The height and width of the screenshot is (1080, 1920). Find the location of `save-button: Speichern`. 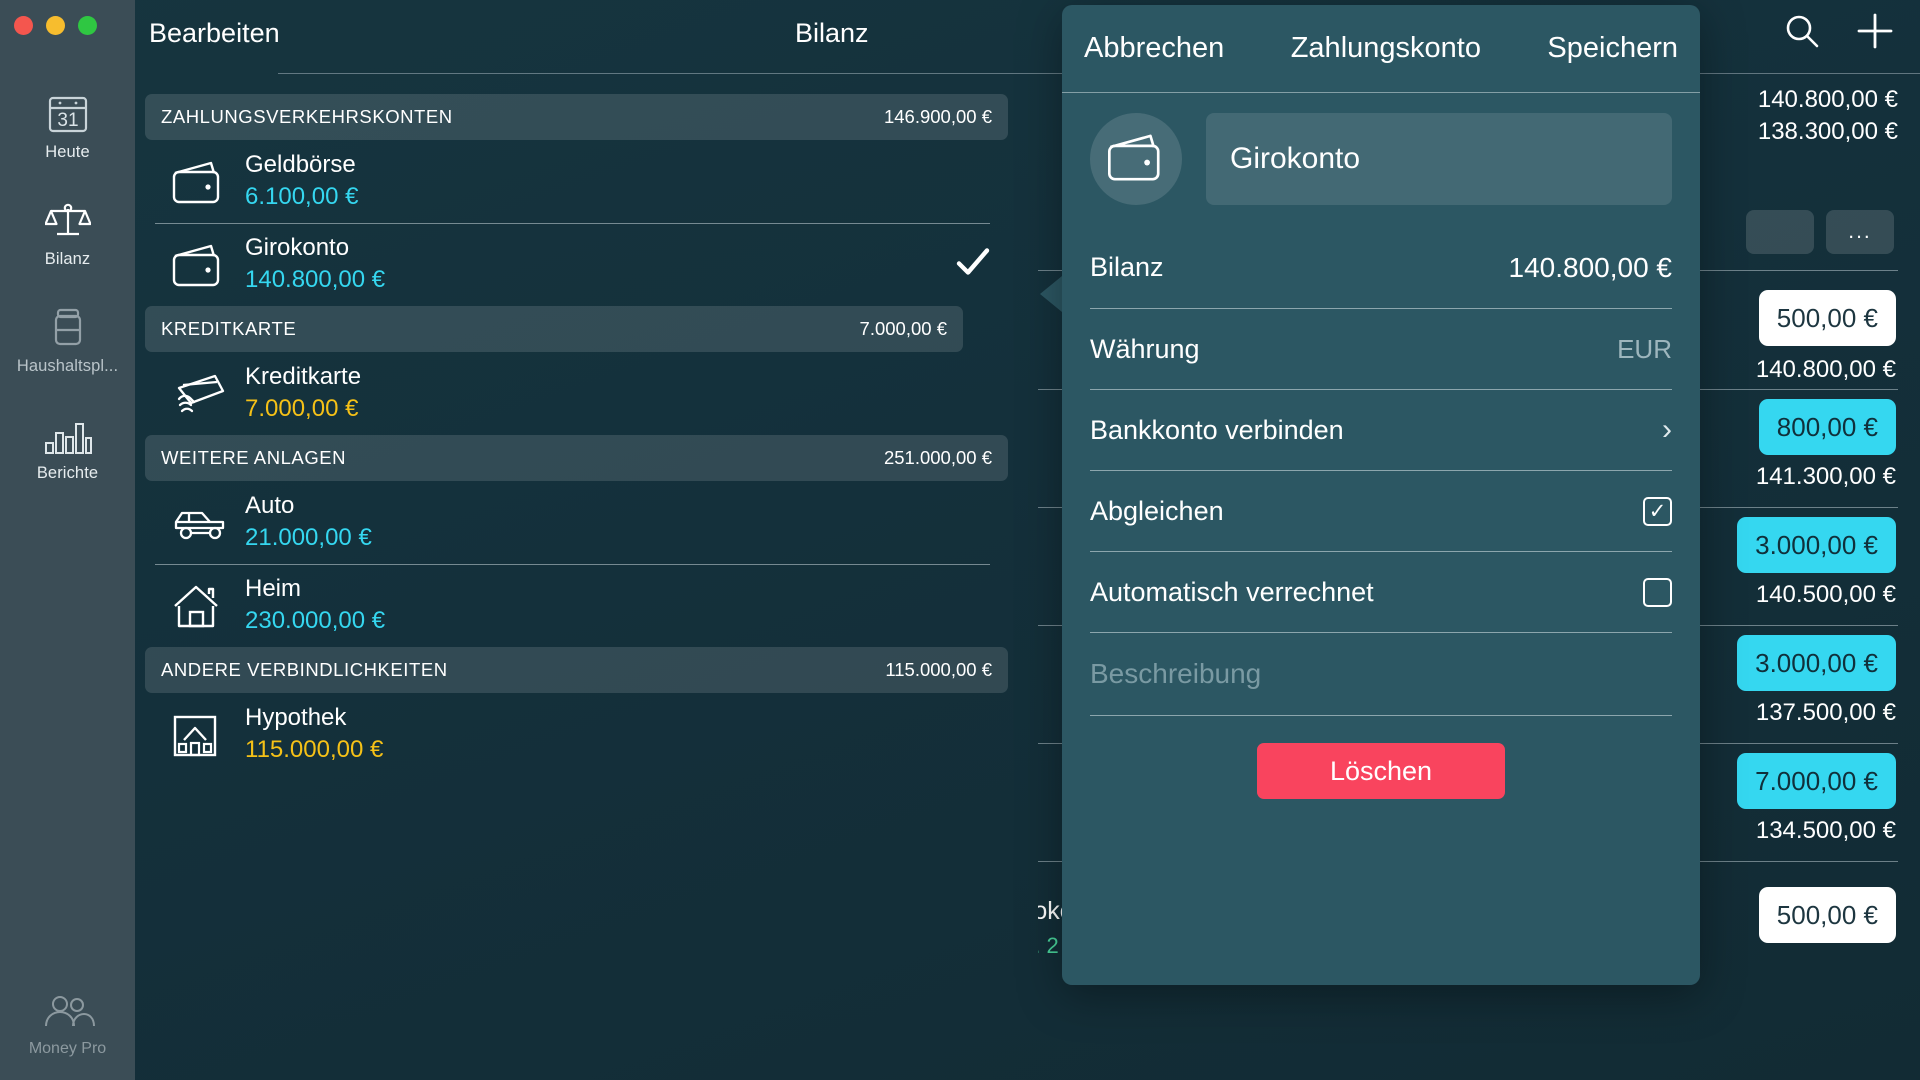

save-button: Speichern is located at coordinates (1612, 48).